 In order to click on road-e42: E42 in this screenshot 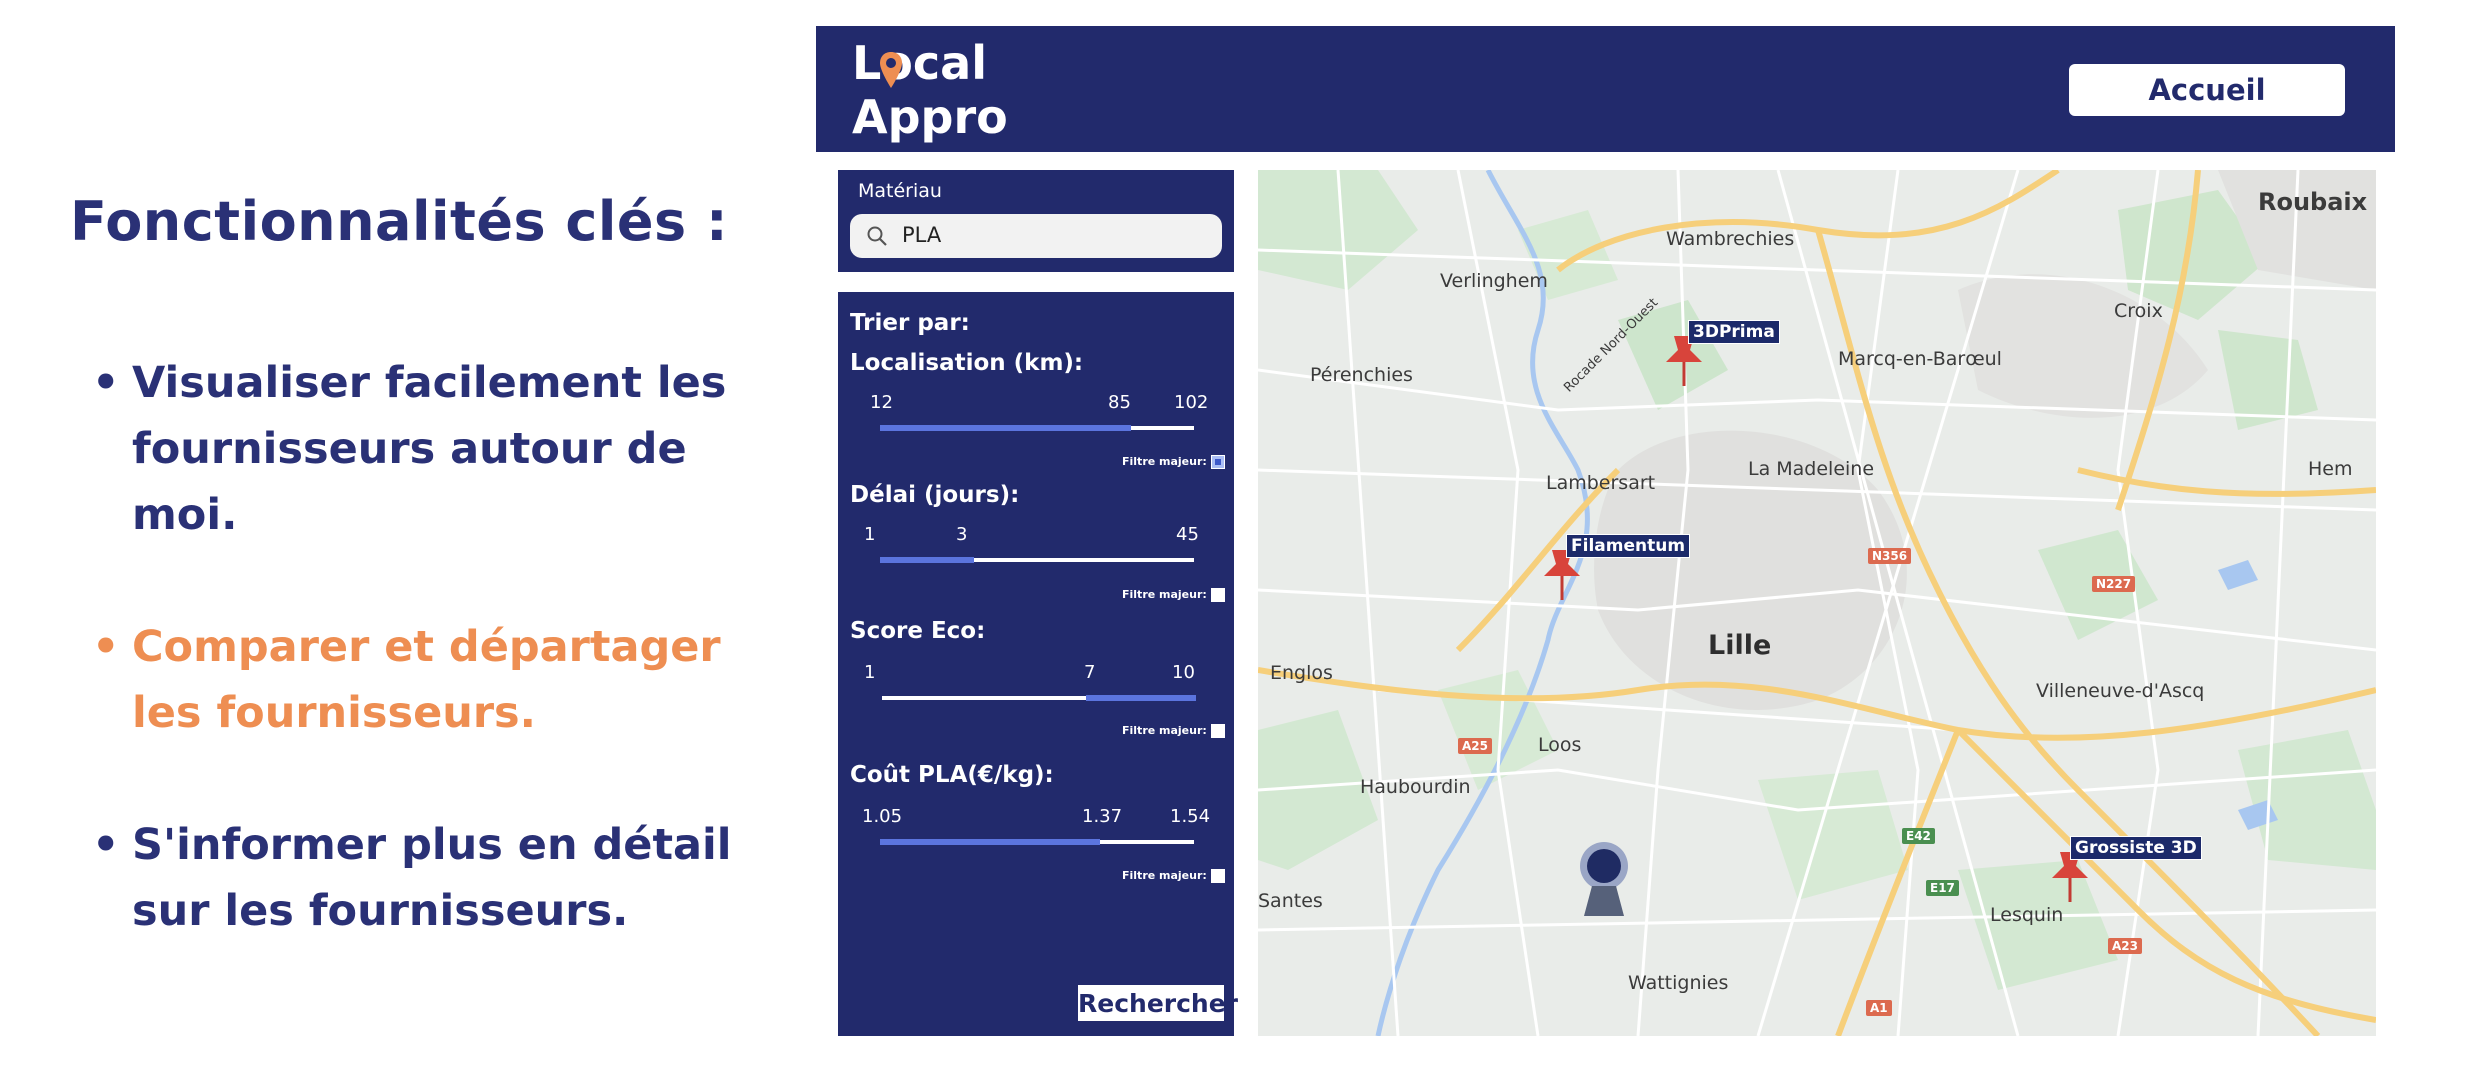, I will do `click(1918, 836)`.